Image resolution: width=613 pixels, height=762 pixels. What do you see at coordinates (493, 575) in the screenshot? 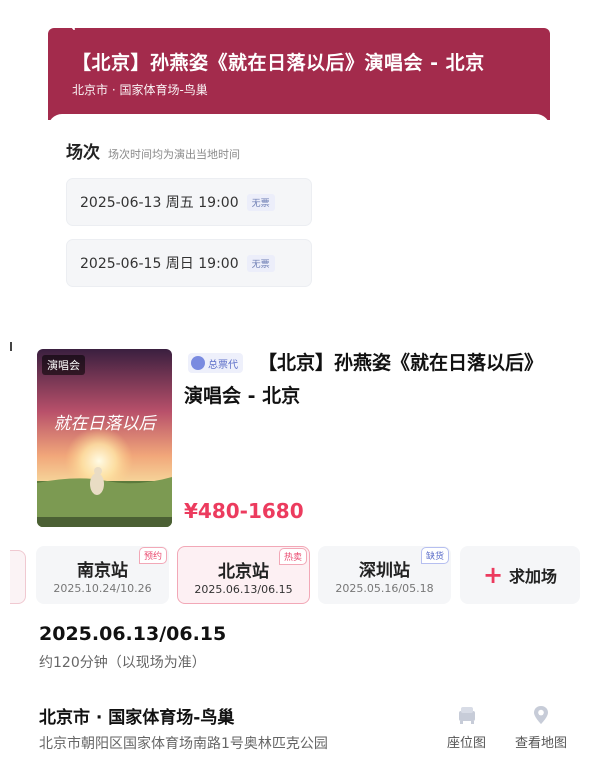
I see `plus-icon: +` at bounding box center [493, 575].